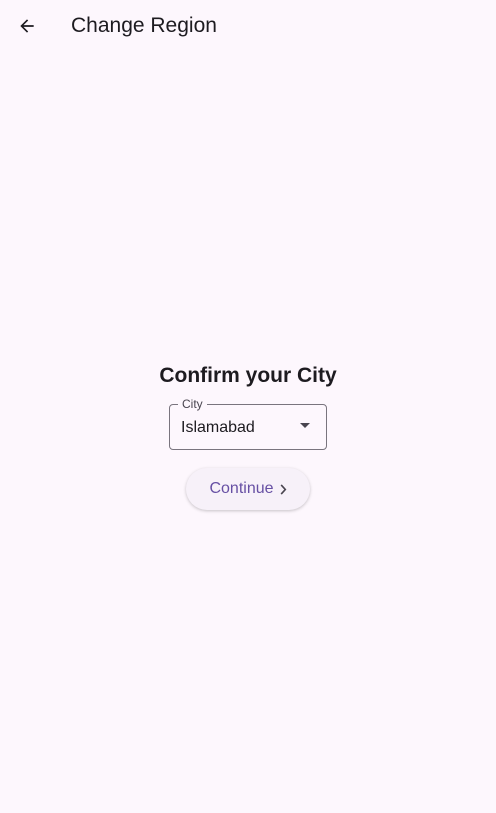 The width and height of the screenshot is (496, 813). I want to click on page-title: Change Region, so click(144, 25).